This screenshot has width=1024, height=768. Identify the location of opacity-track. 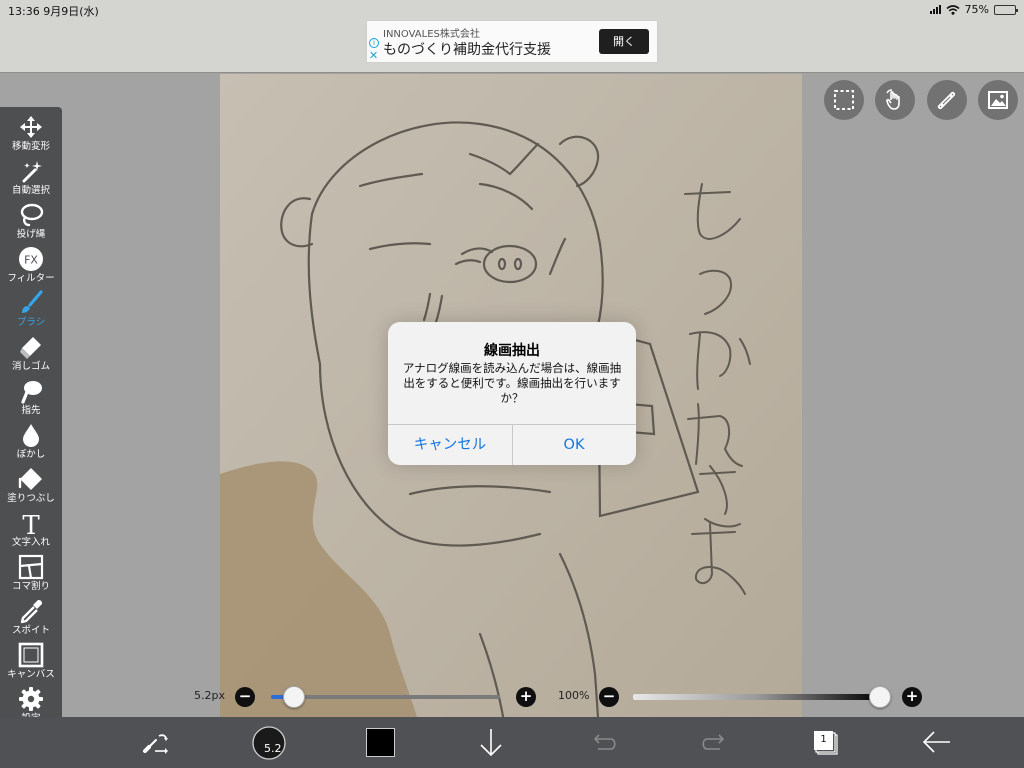
(757, 697).